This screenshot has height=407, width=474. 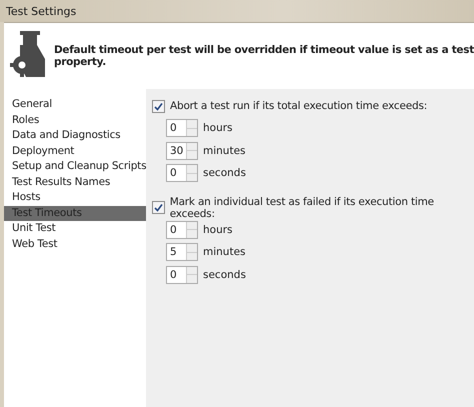 I want to click on sidebar-item: Hosts, so click(x=75, y=198).